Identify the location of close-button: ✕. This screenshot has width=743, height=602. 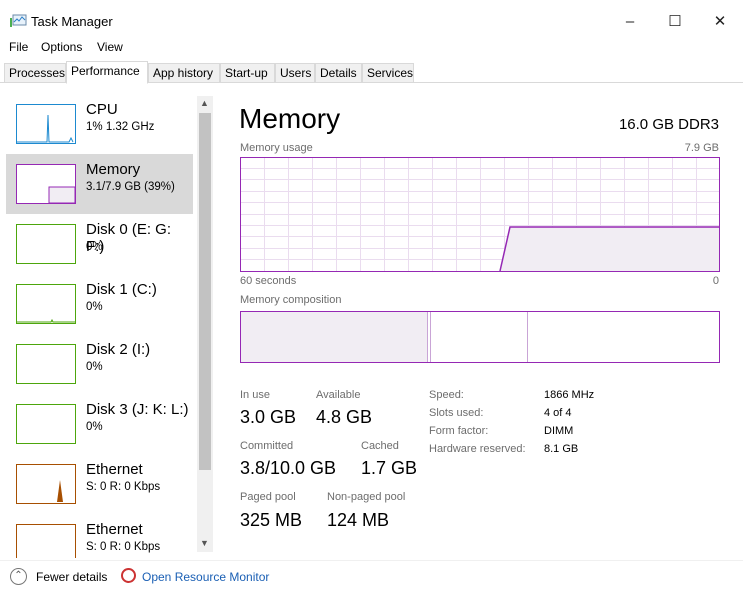
(720, 22).